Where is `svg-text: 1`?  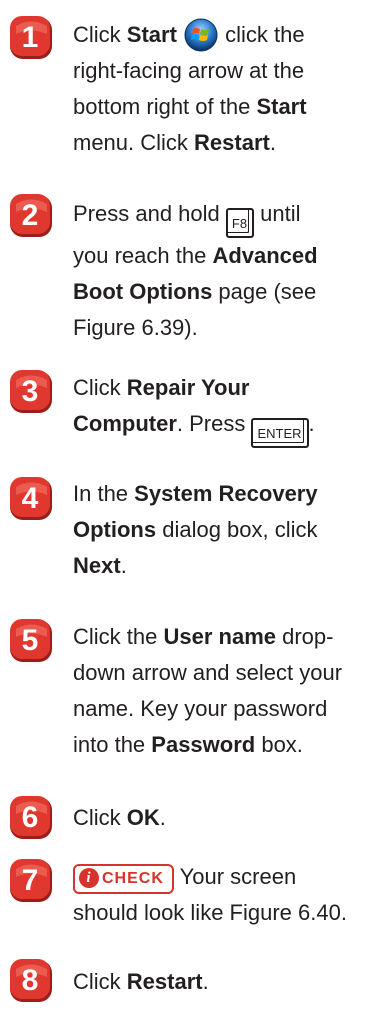 svg-text: 1 is located at coordinates (30, 37).